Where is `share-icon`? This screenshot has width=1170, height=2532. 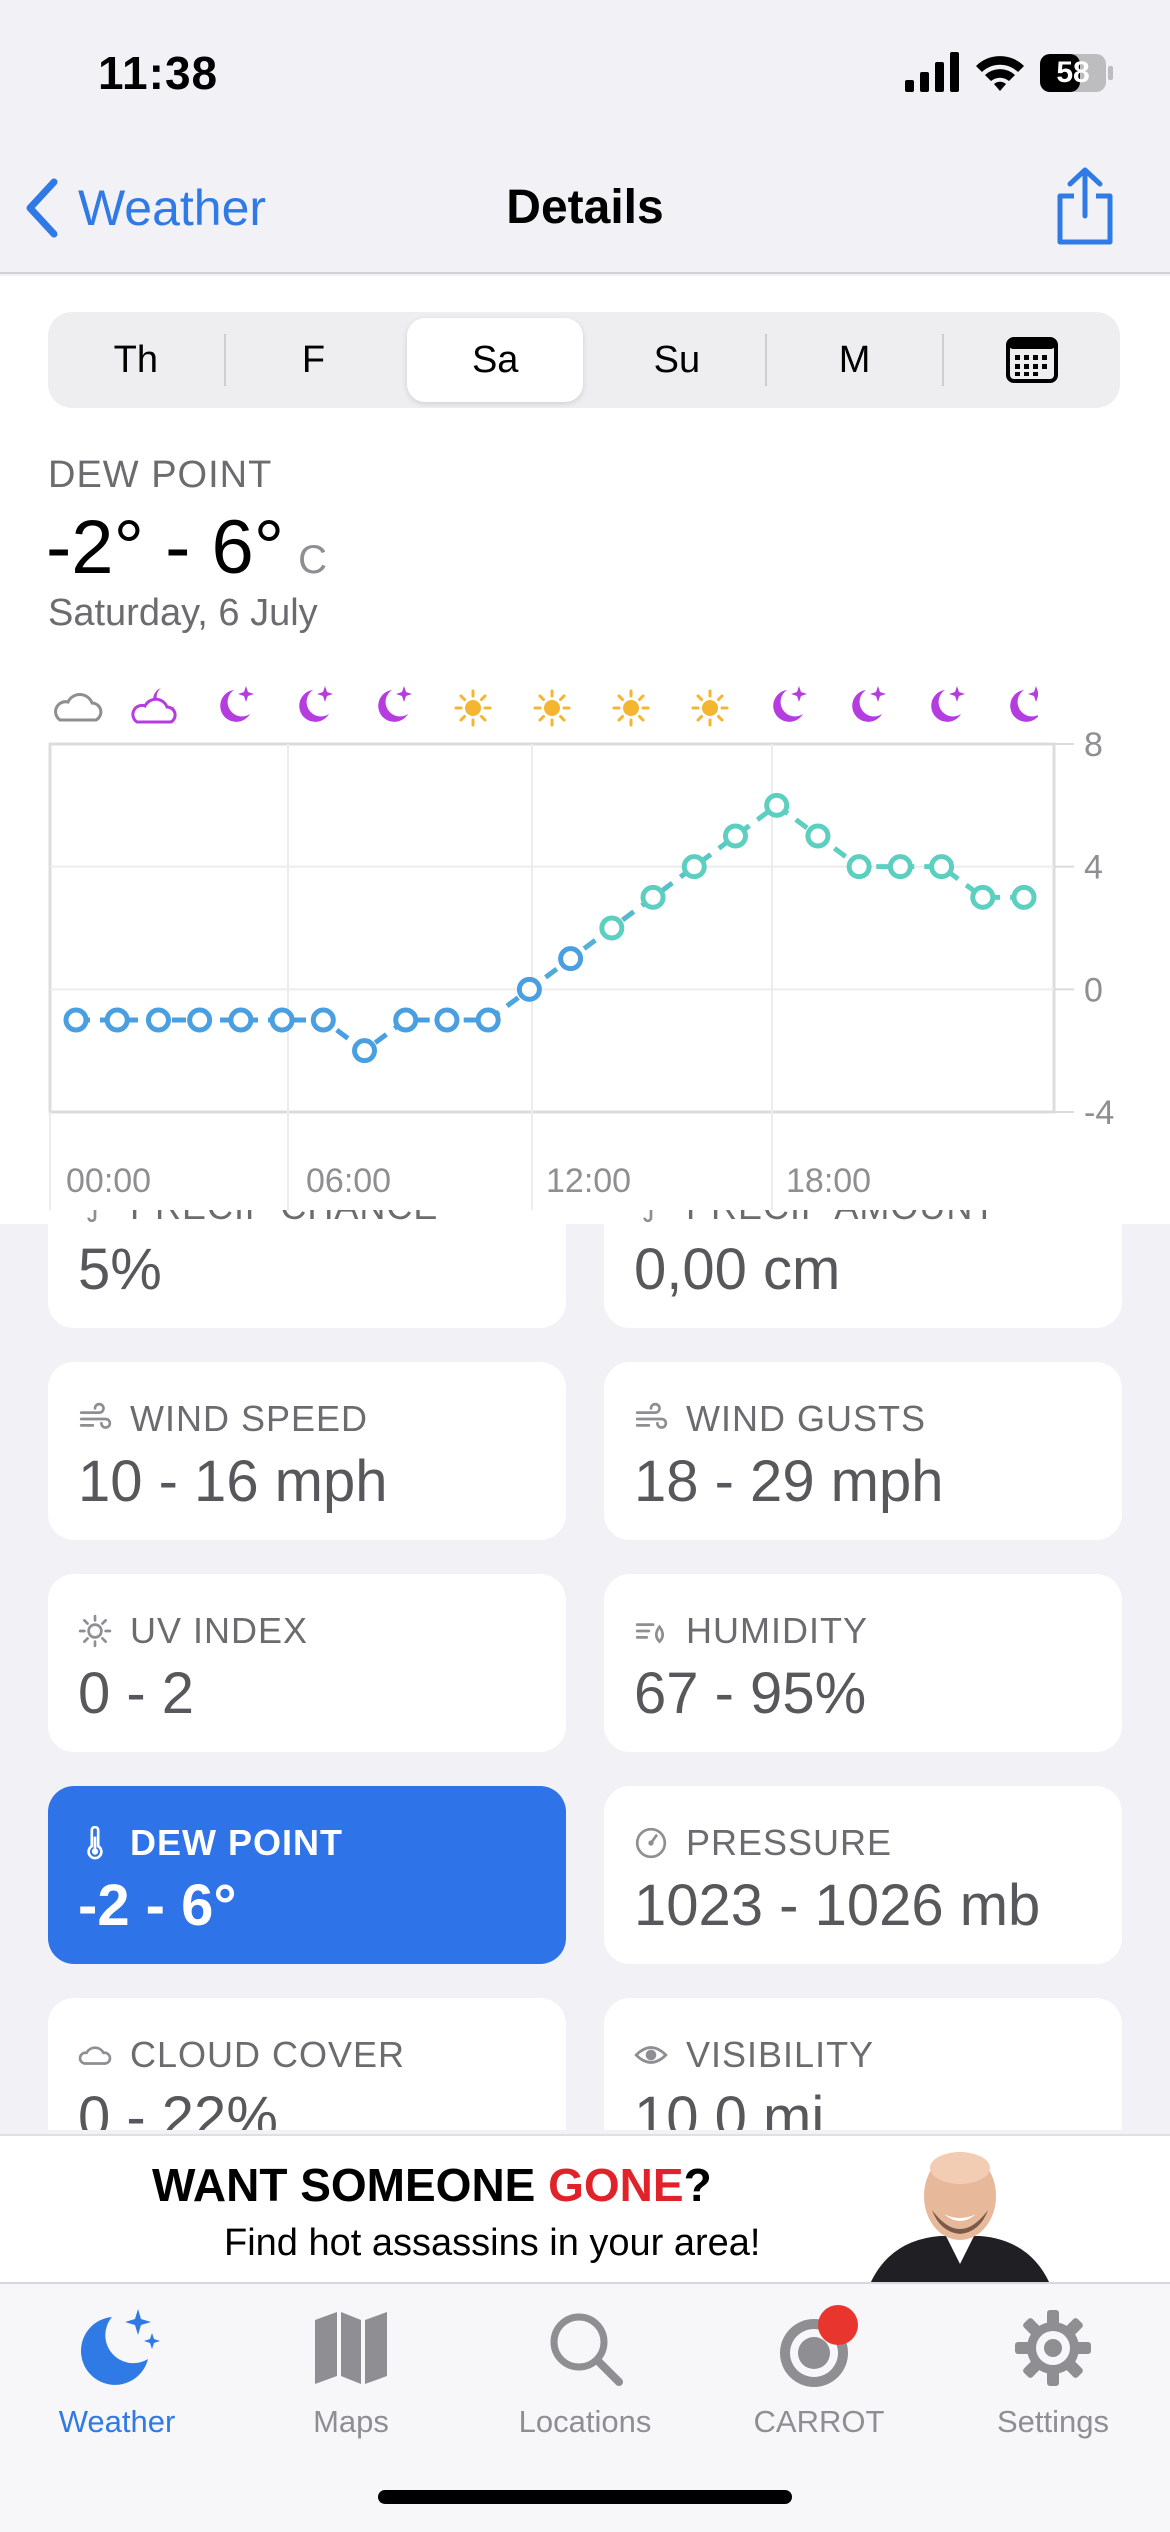 share-icon is located at coordinates (1085, 206).